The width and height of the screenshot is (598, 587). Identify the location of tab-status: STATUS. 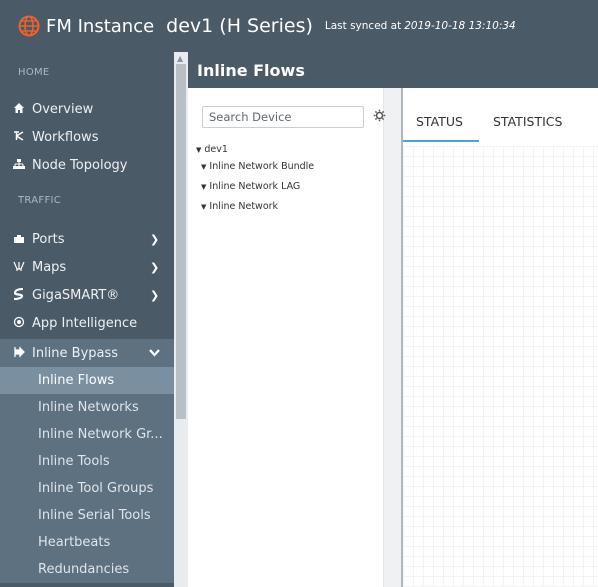
(439, 121).